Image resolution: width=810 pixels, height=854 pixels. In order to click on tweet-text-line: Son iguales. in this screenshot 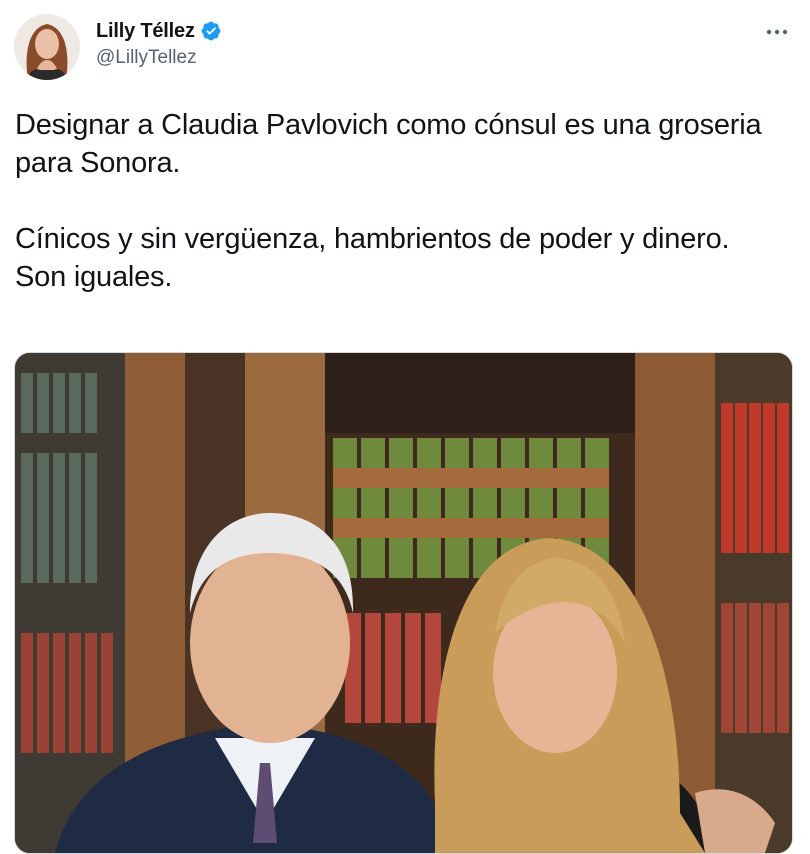, I will do `click(94, 277)`.